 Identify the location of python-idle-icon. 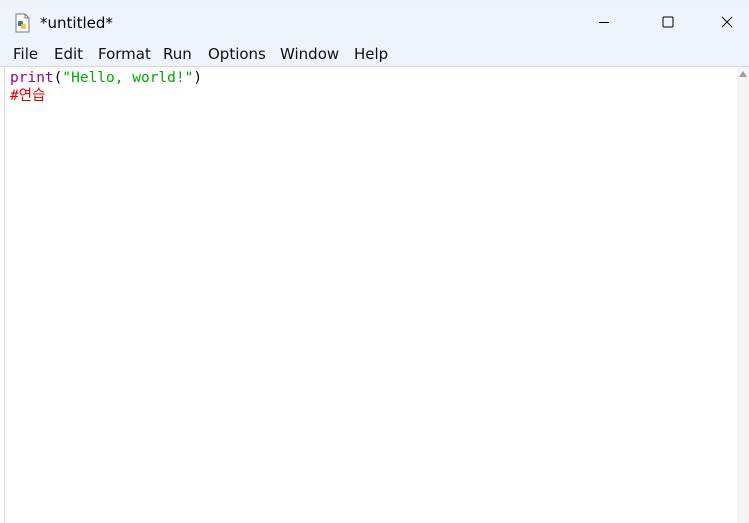
(23, 23).